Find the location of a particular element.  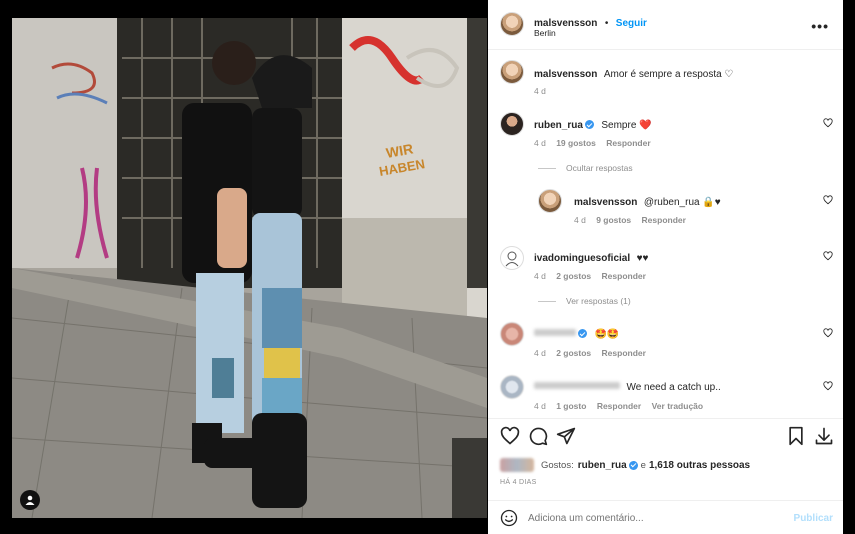

hide-replies-button: Ocultar respostas is located at coordinates (585, 168).